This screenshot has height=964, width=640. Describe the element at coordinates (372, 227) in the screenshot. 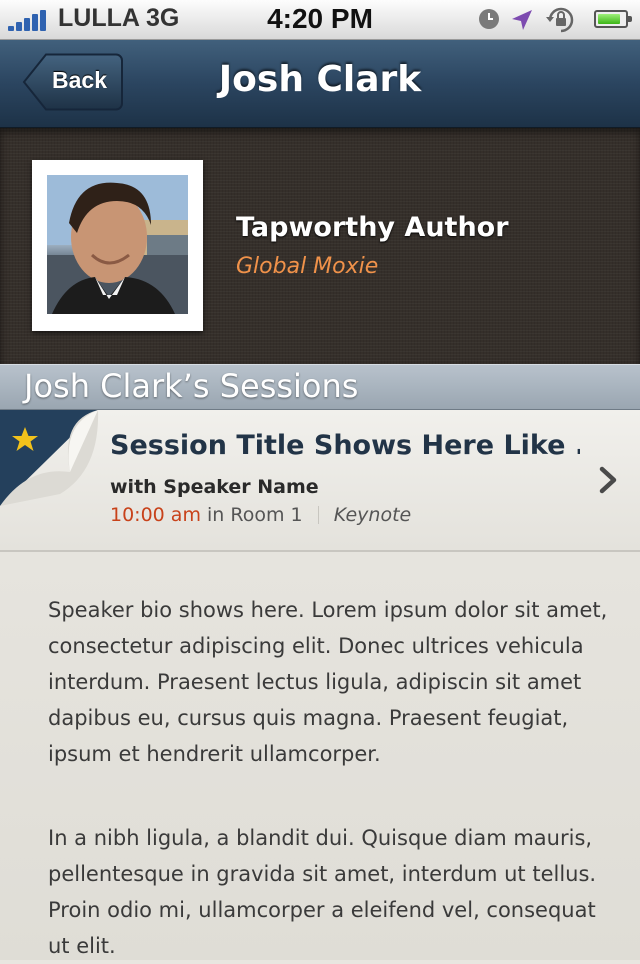

I see `speaker-title: Tapworthy Author` at that location.